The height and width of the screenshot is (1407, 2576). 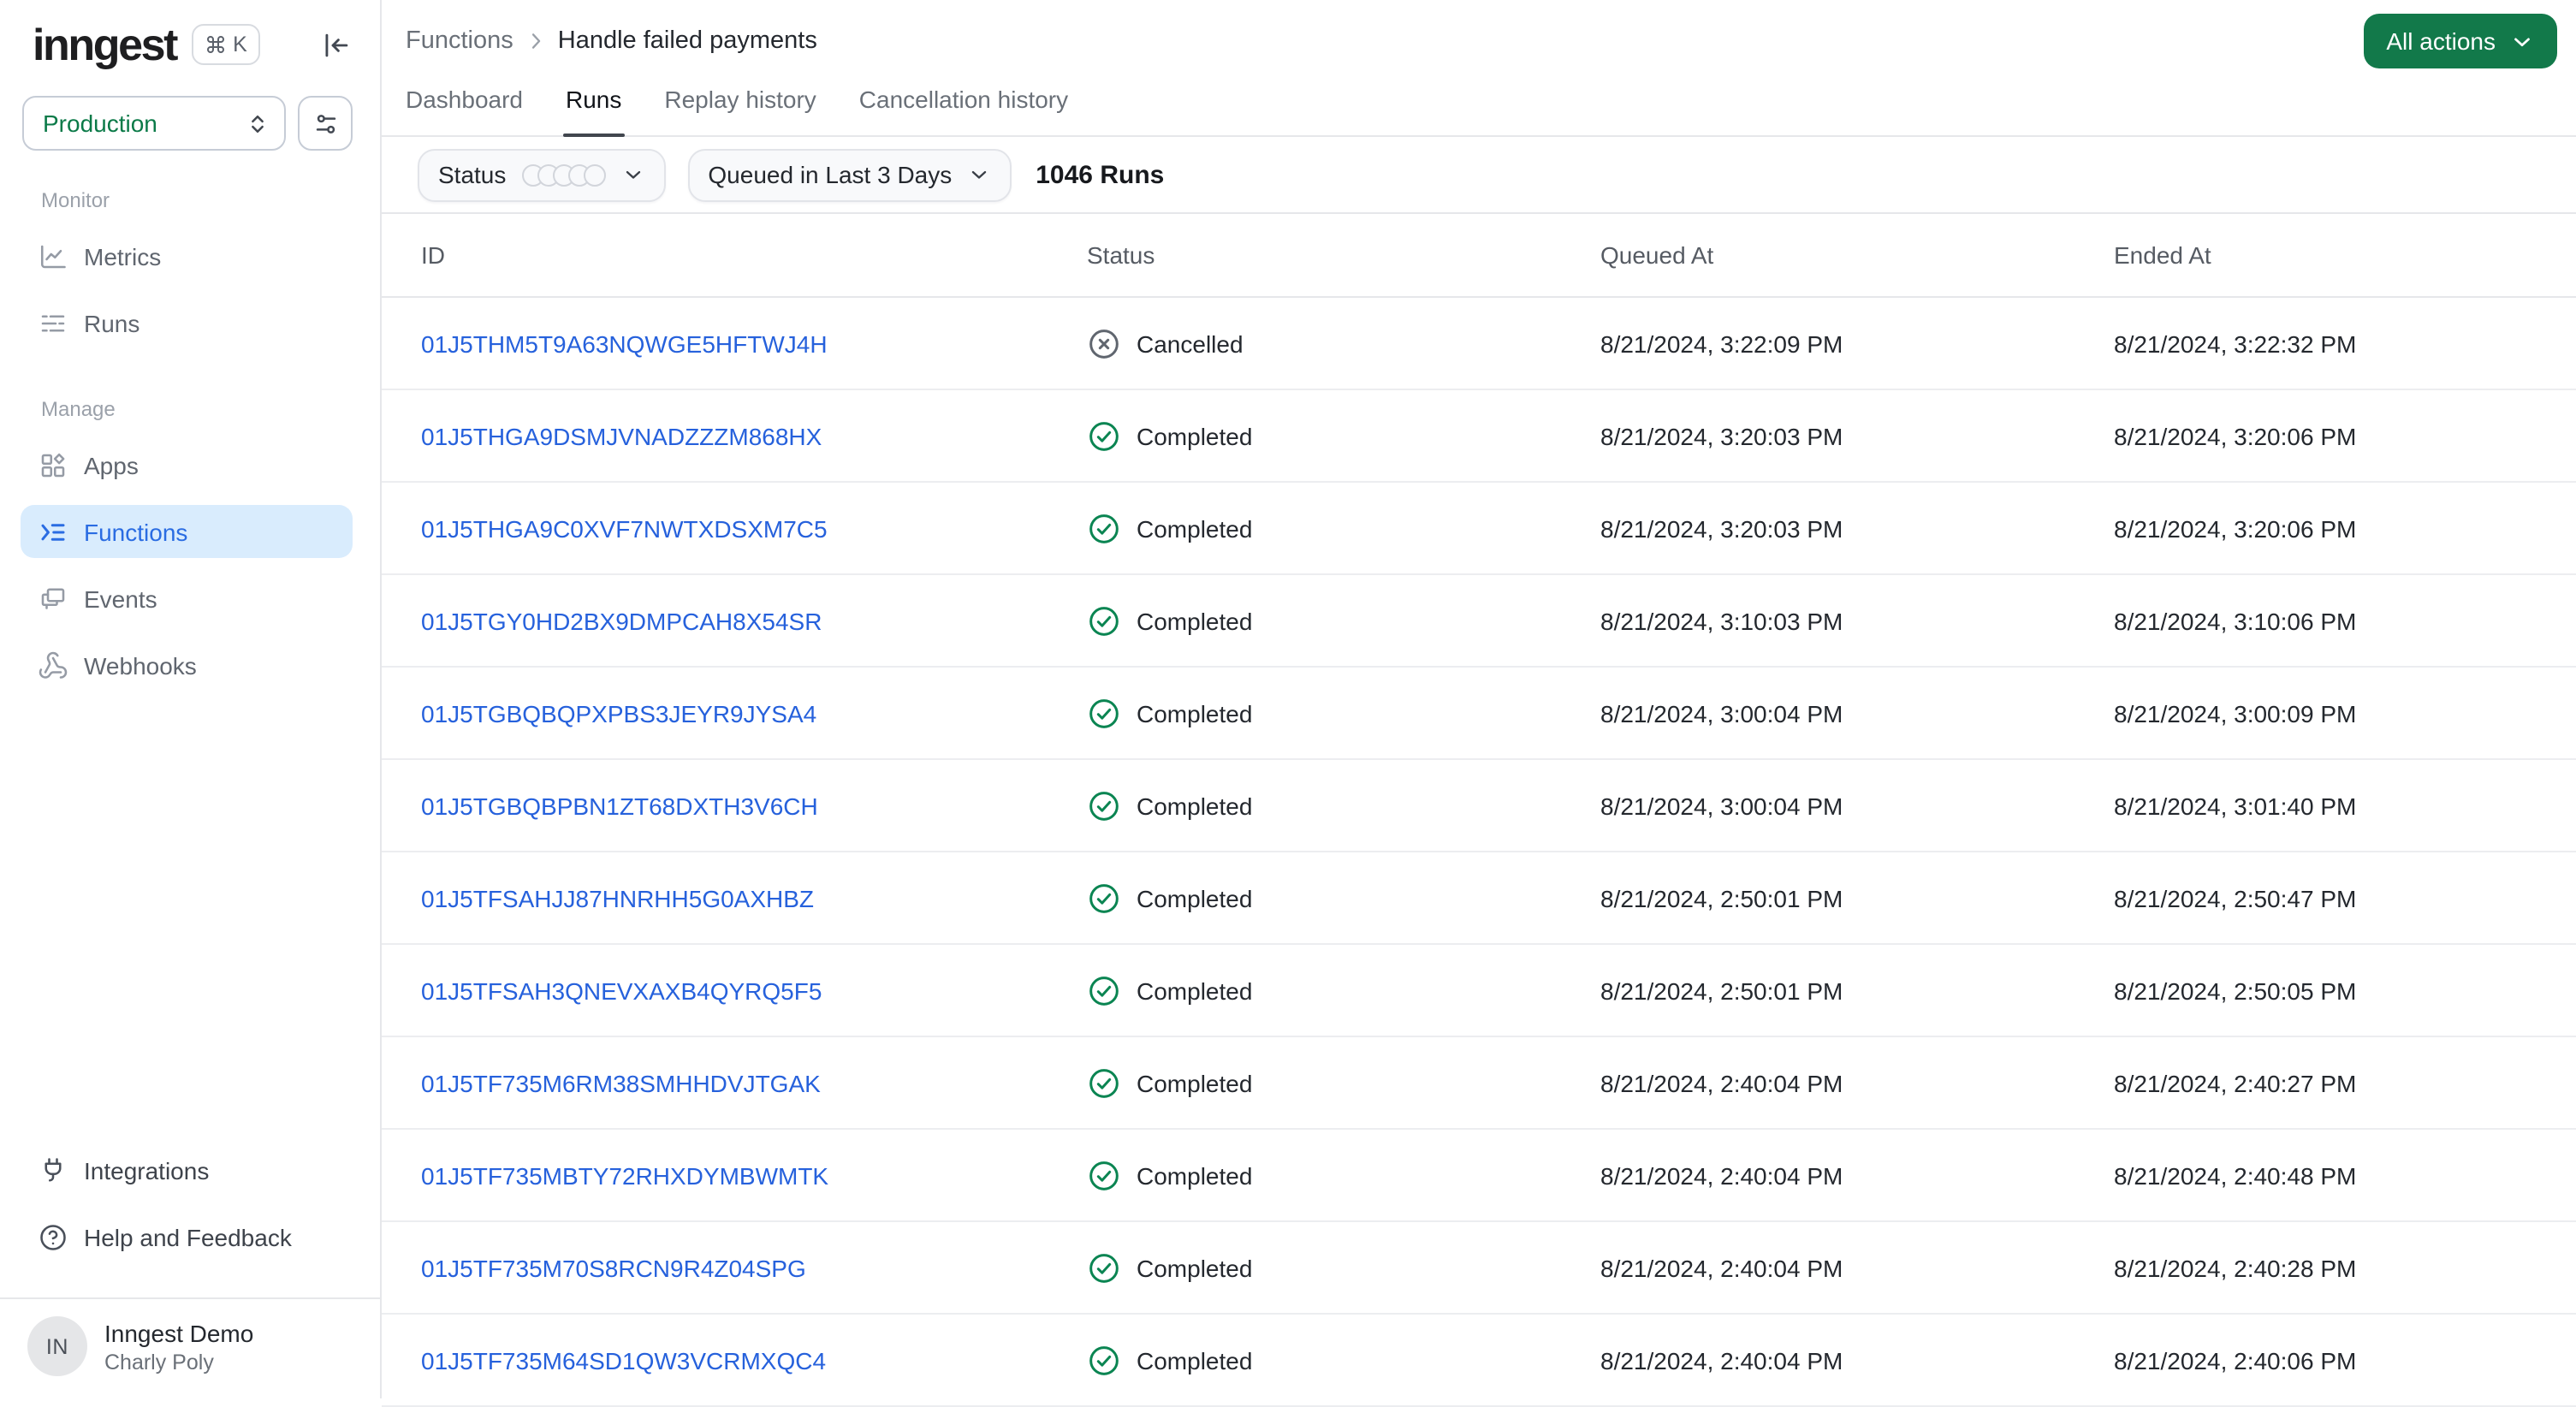 I want to click on environment-settings-button, so click(x=325, y=123).